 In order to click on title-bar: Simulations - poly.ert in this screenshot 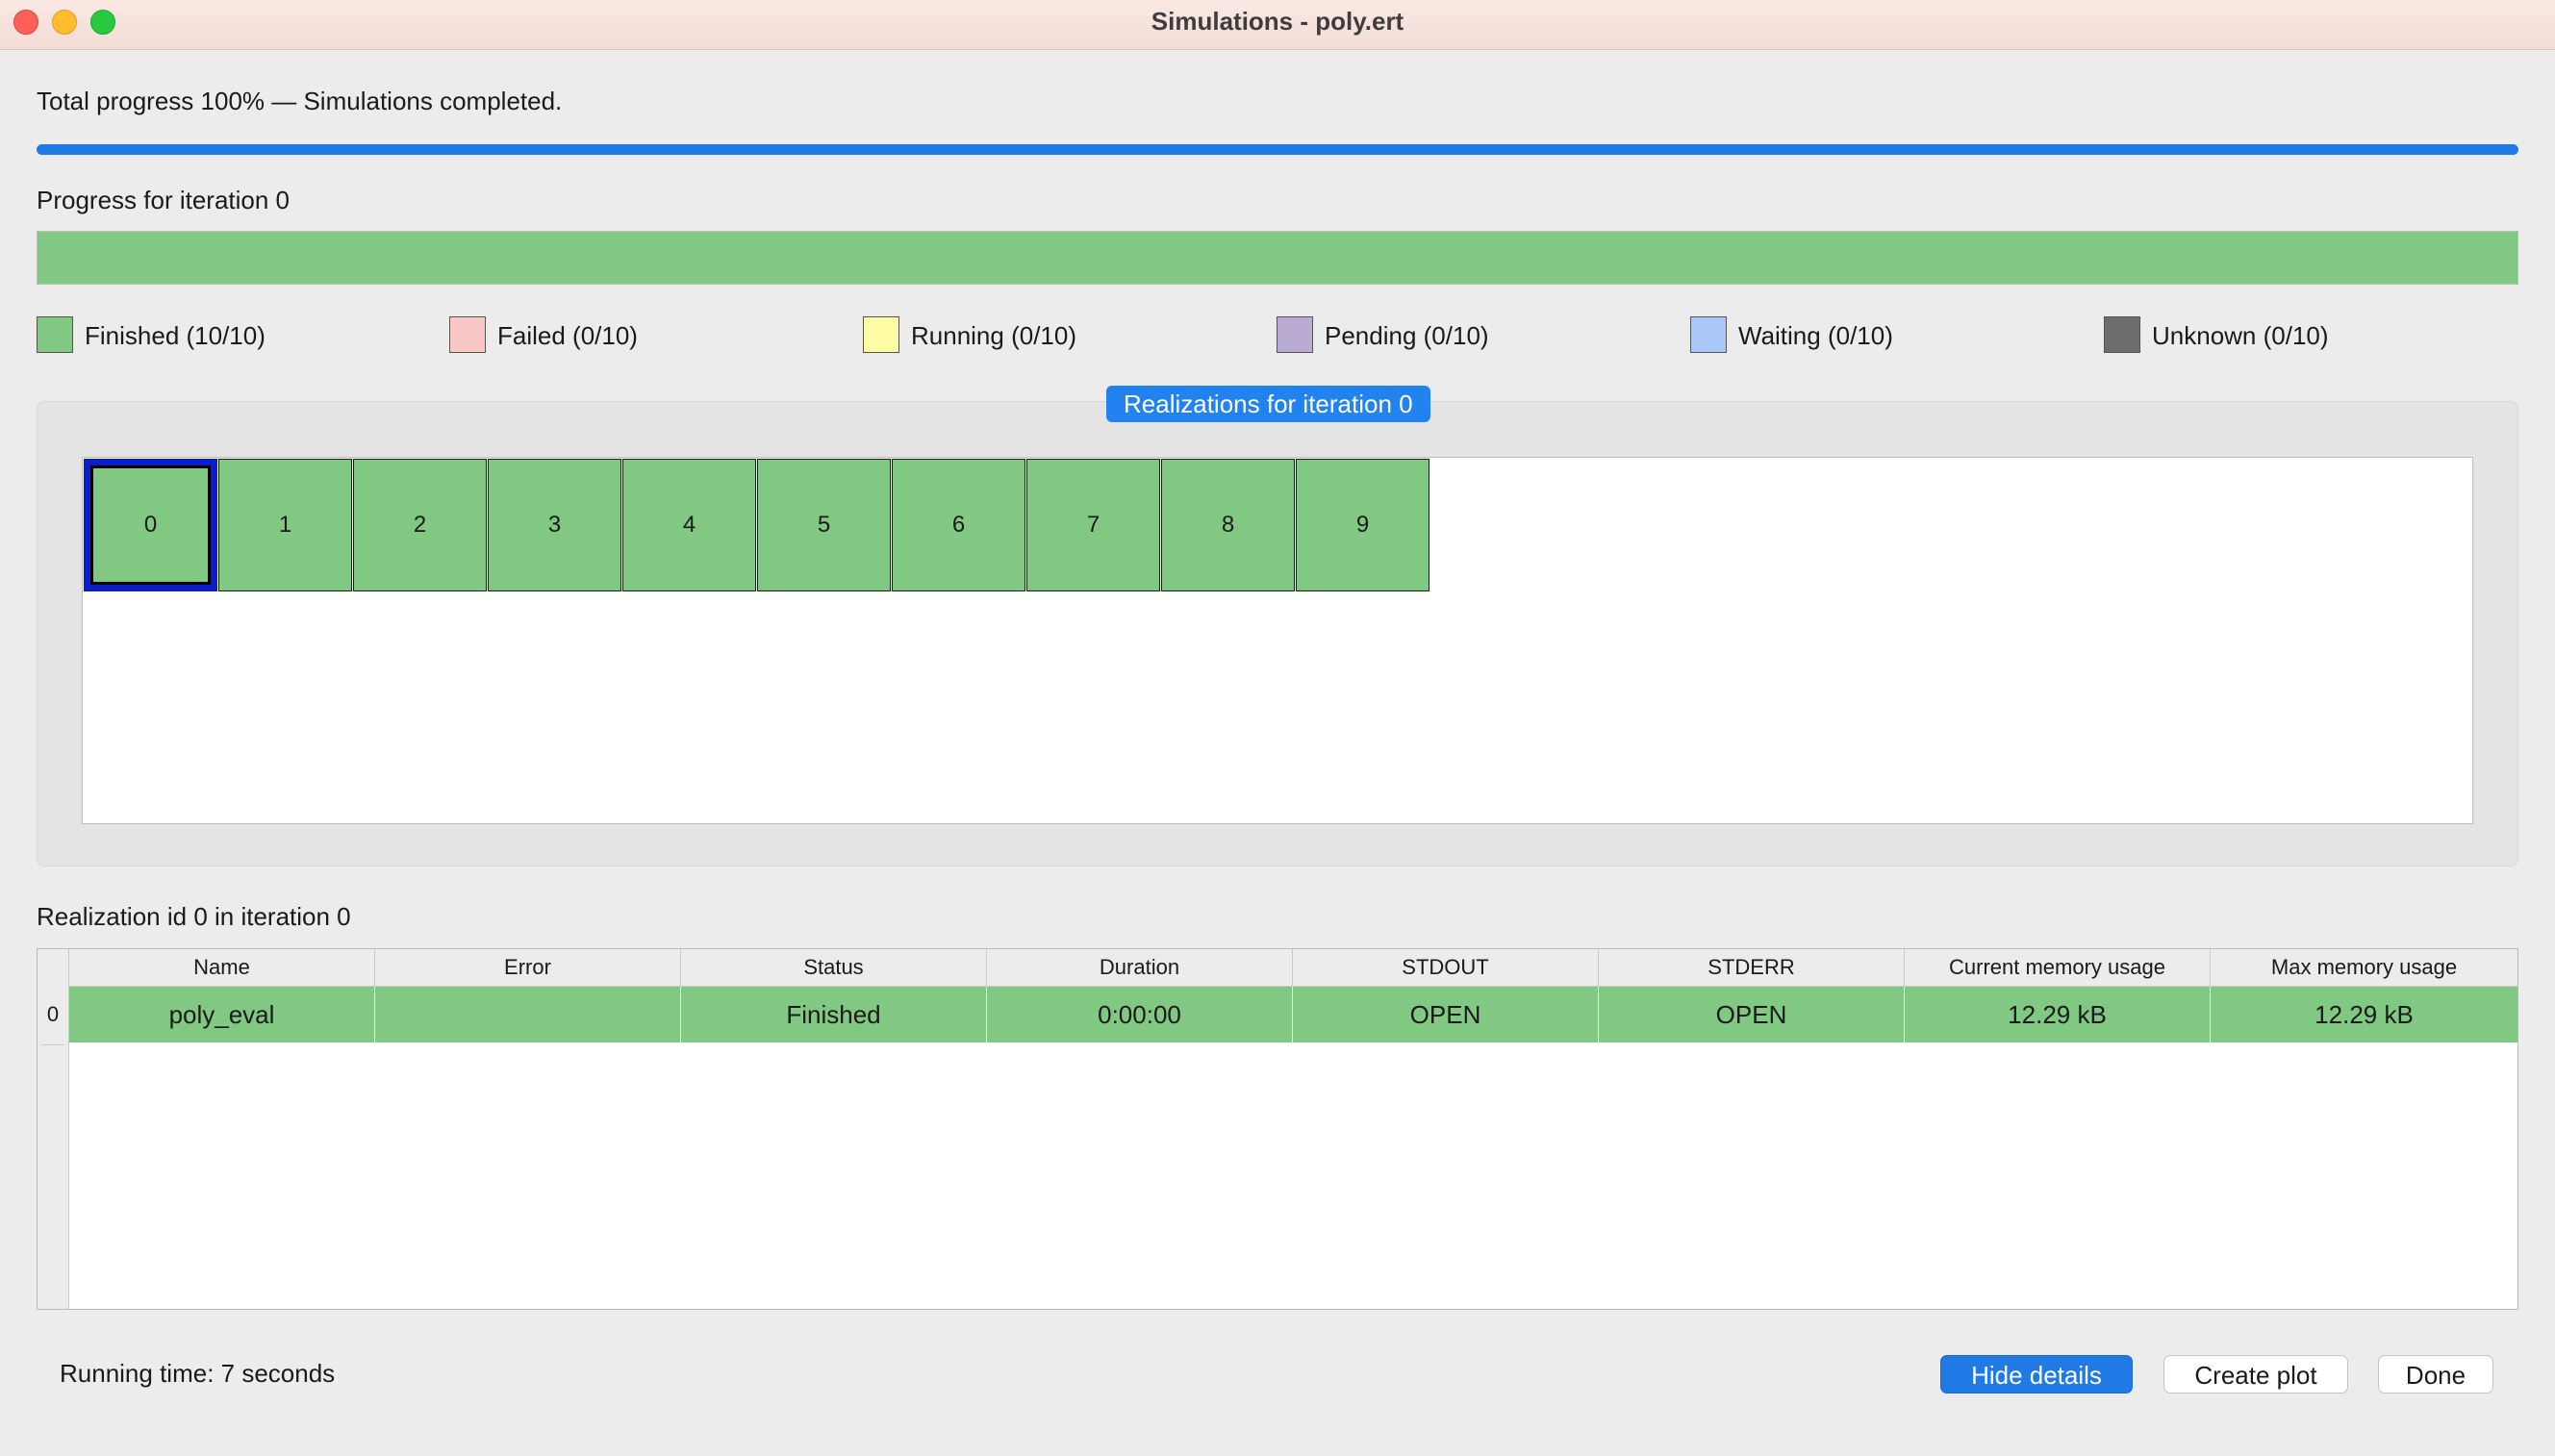, I will do `click(1277, 25)`.